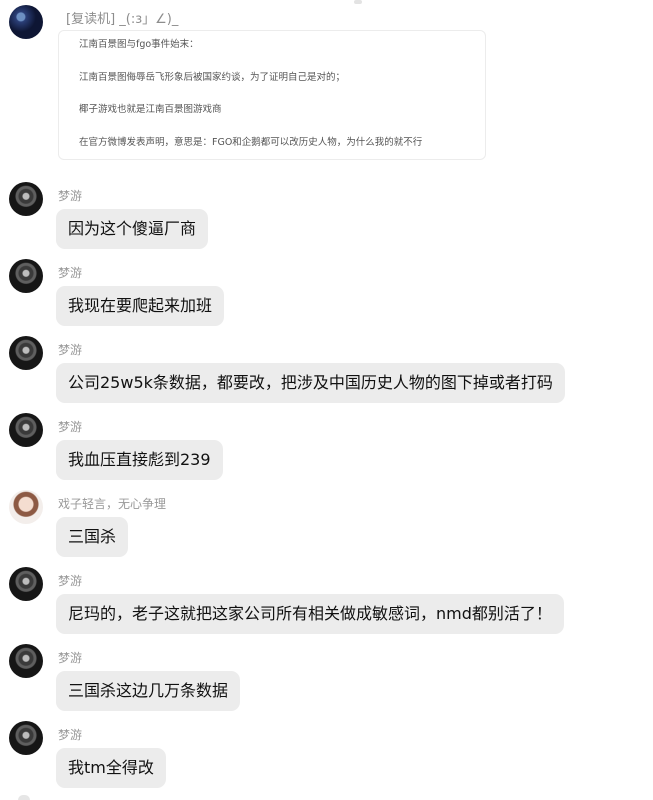 This screenshot has height=800, width=653. What do you see at coordinates (112, 504) in the screenshot?
I see `sender-name: 戏子轻言，无心争理` at bounding box center [112, 504].